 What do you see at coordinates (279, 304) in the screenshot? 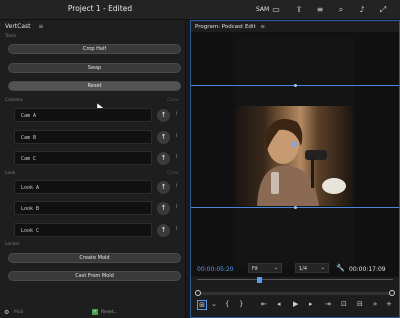
I see `step-back-icon: ◂` at bounding box center [279, 304].